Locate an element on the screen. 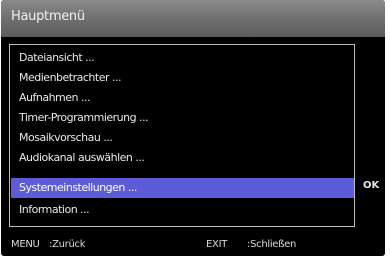 The image size is (390, 257). footer-exit-action: :Schließen is located at coordinates (272, 244).